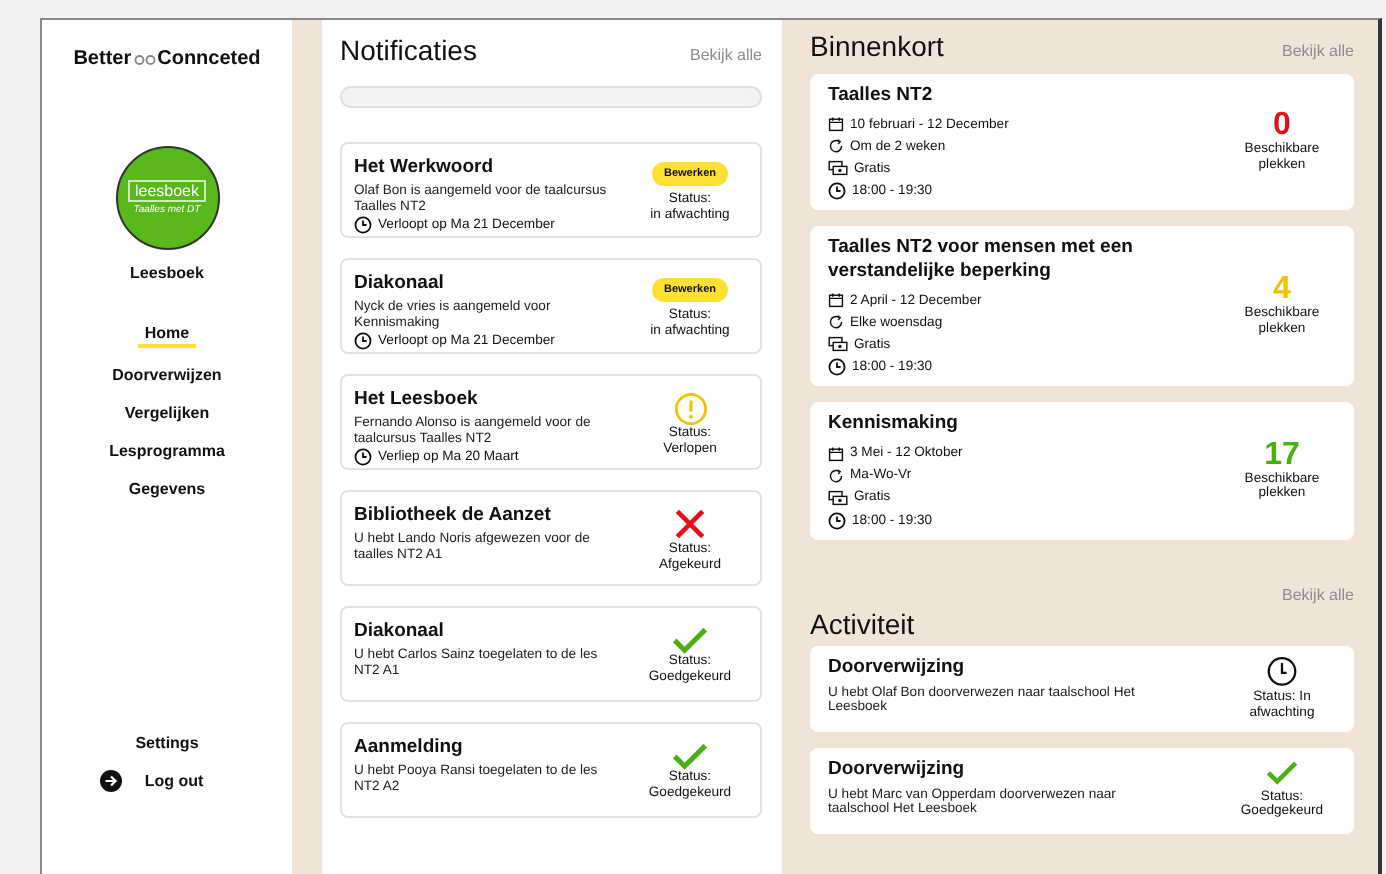 Image resolution: width=1386 pixels, height=874 pixels. I want to click on nav-link: Gegevens, so click(167, 489).